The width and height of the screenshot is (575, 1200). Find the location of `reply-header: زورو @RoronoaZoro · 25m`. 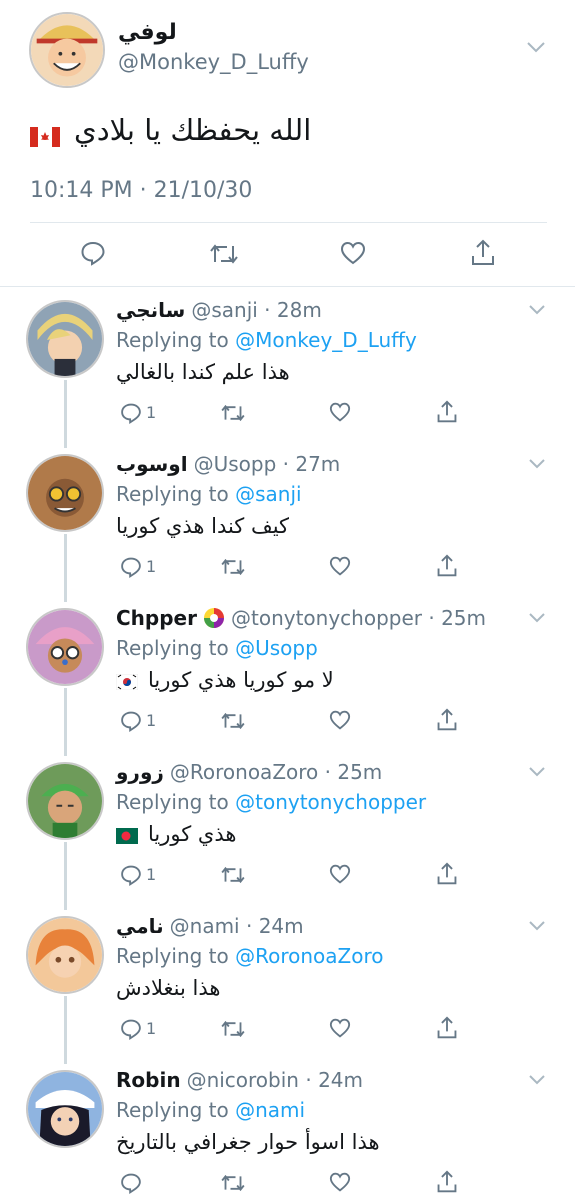

reply-header: زورو @RoronoaZoro · 25m is located at coordinates (249, 772).